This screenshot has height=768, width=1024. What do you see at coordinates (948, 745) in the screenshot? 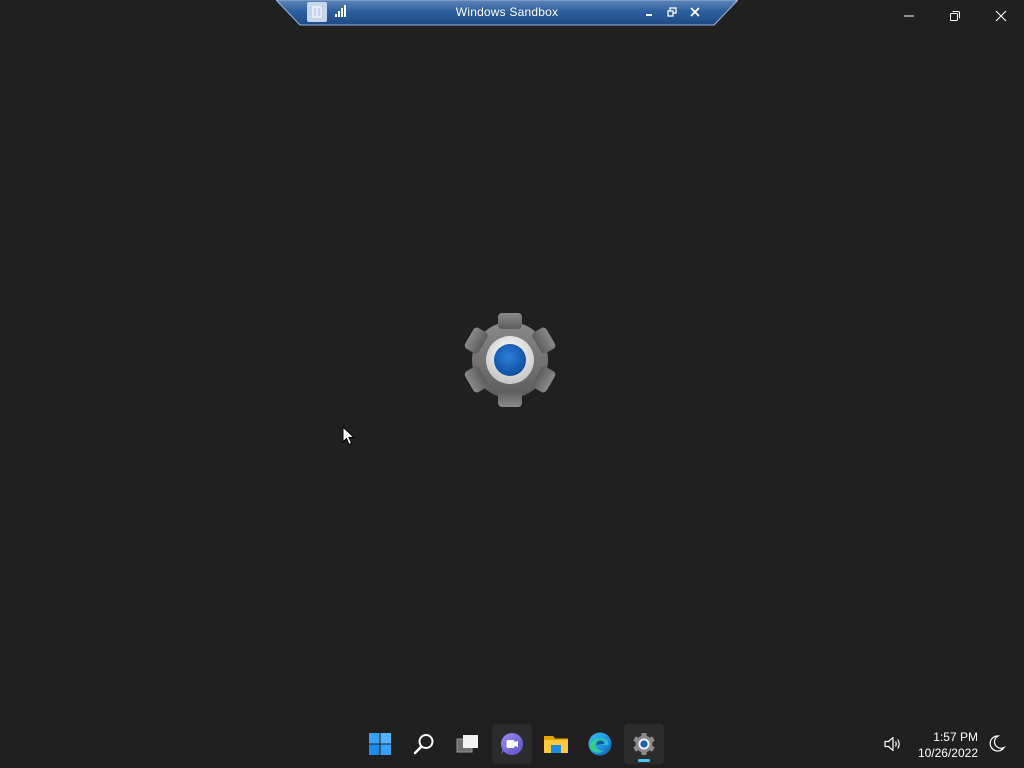
I see `taskbar-clock: 1:57 PM 10/26/2022` at bounding box center [948, 745].